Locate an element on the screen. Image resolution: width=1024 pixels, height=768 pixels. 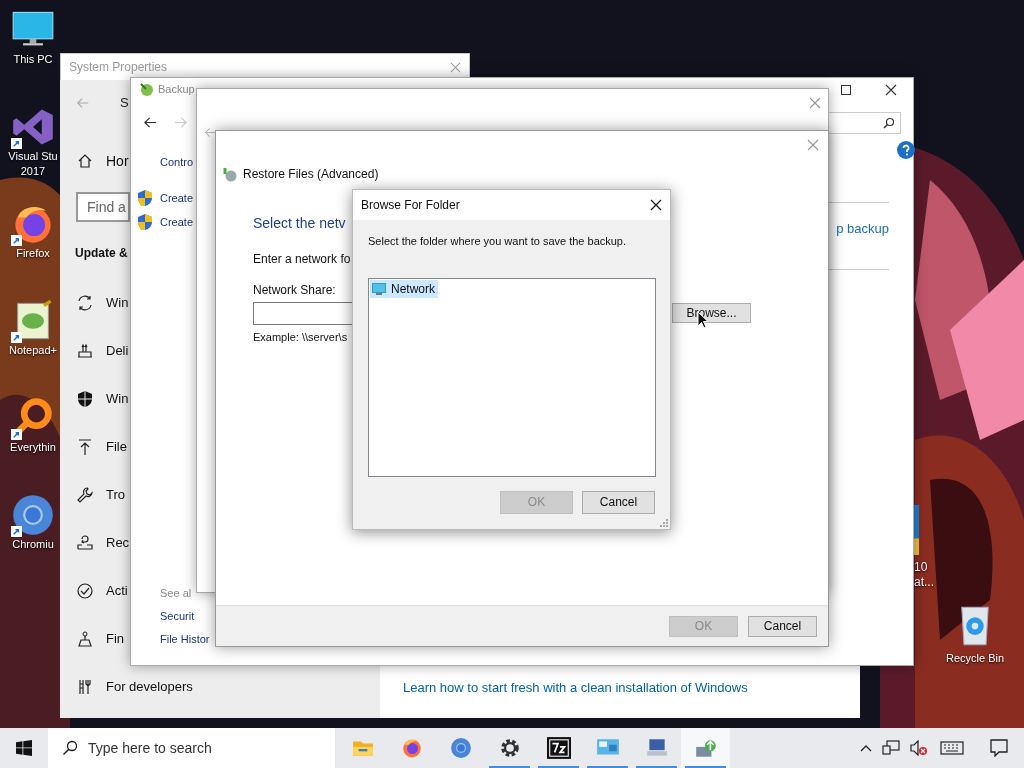
window-title: Backup is located at coordinates (176, 89).